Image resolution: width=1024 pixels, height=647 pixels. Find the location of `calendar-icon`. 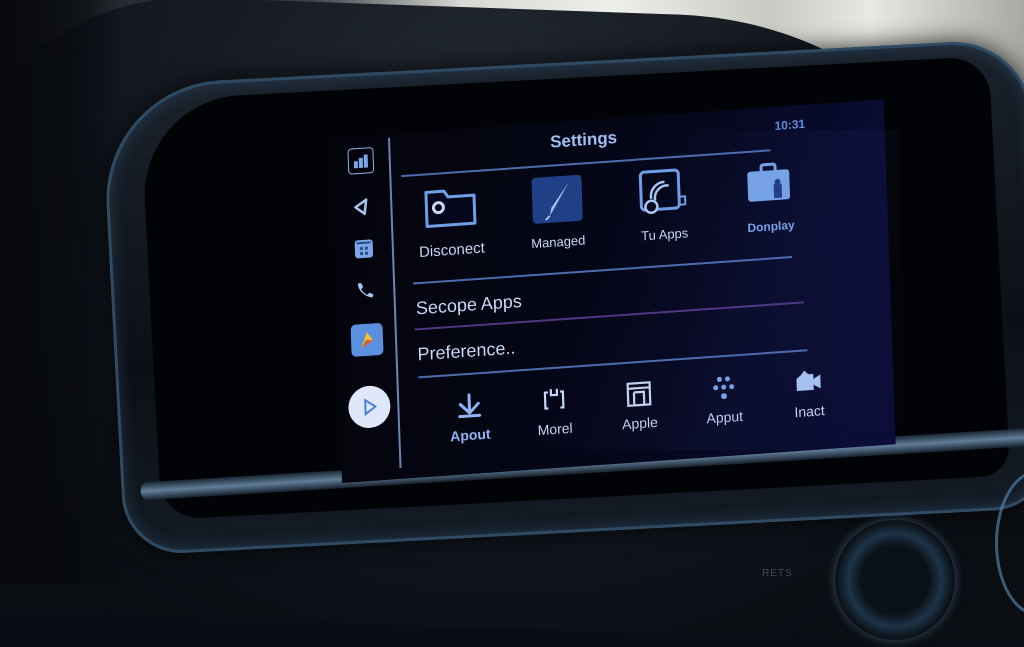

calendar-icon is located at coordinates (363, 248).